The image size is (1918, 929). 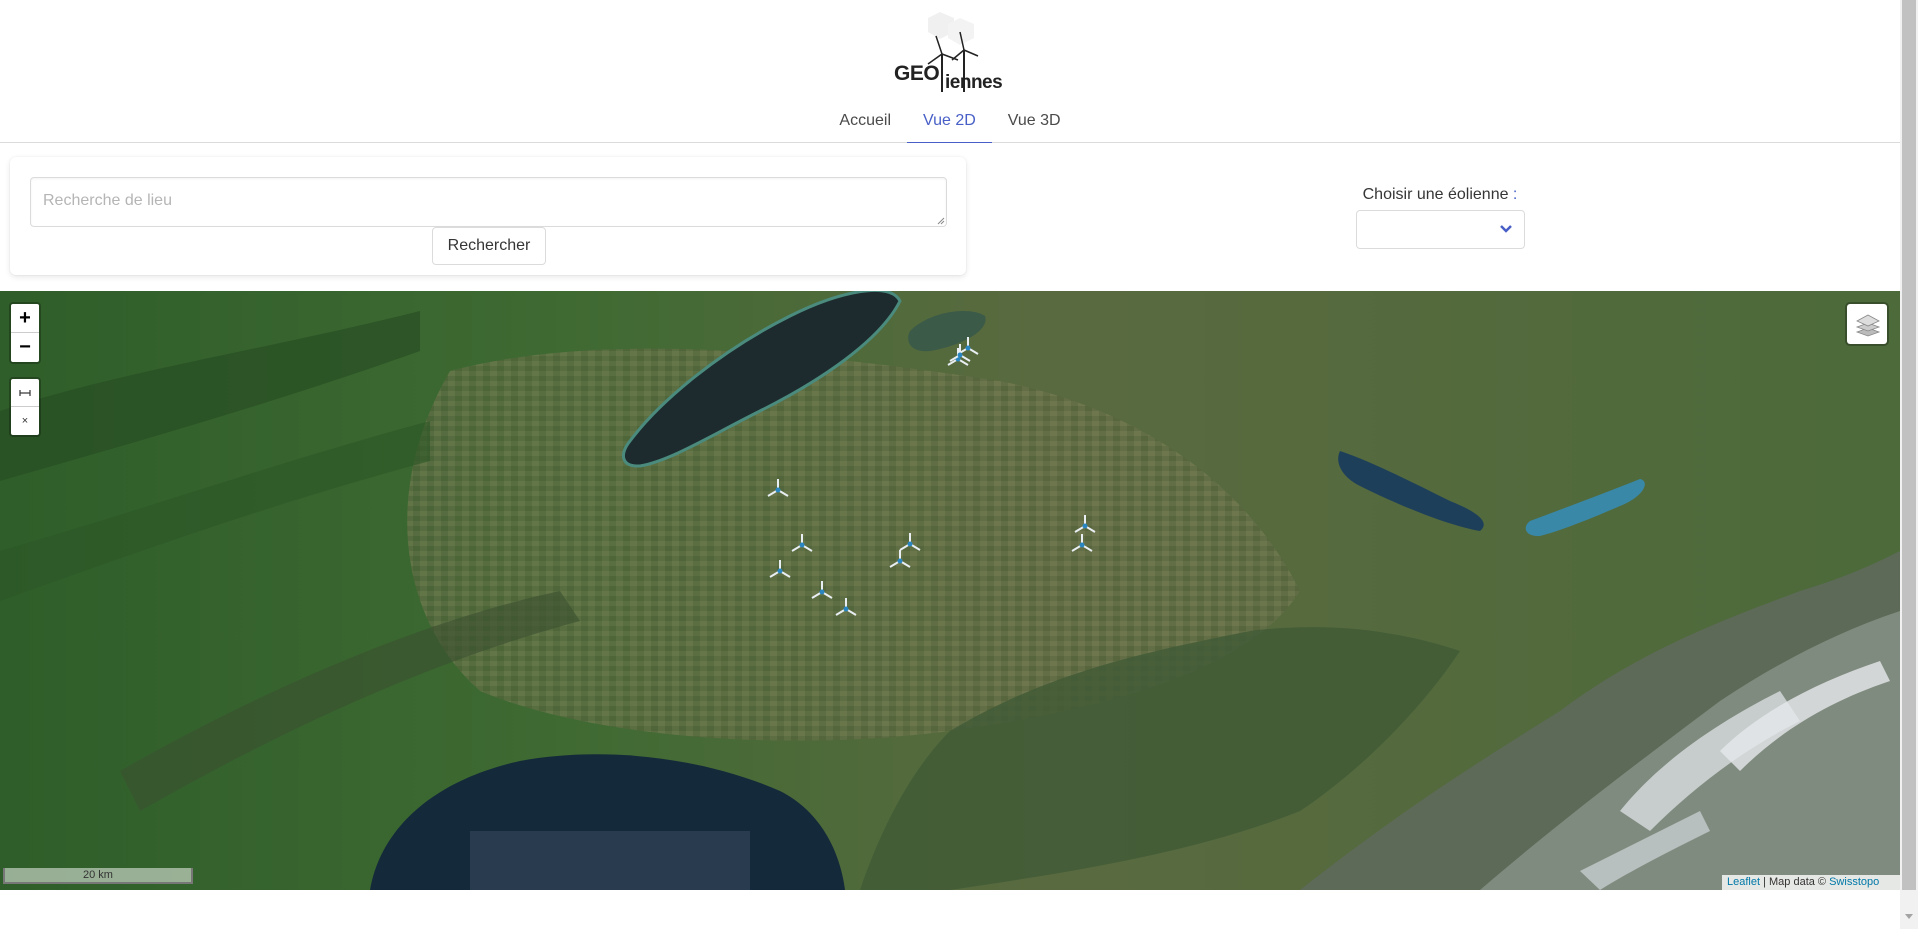 I want to click on resize-grip-icon, so click(x=941, y=221).